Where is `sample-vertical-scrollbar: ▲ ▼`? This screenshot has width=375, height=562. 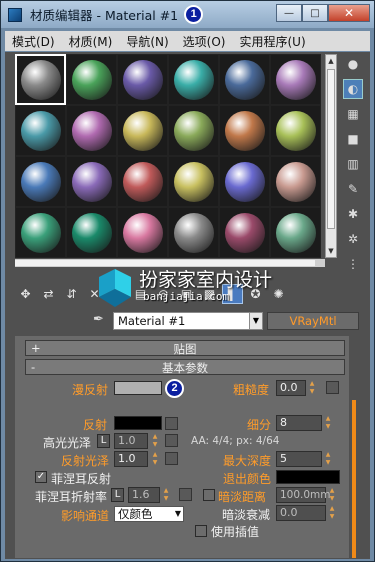
sample-vertical-scrollbar: ▲ ▼ is located at coordinates (331, 156).